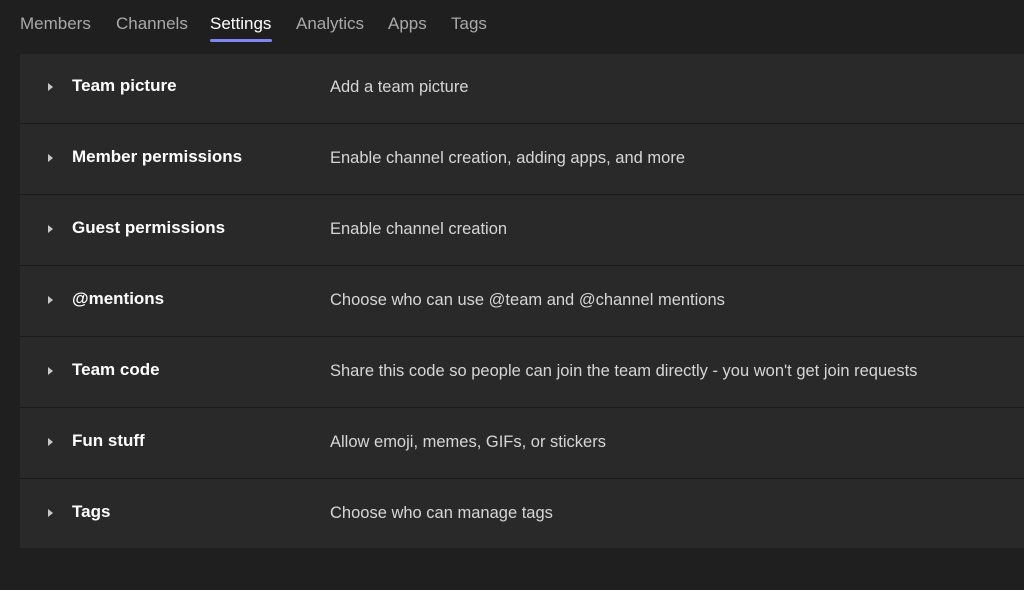  Describe the element at coordinates (441, 513) in the screenshot. I see `setting-description: Choose who can manage tags` at that location.